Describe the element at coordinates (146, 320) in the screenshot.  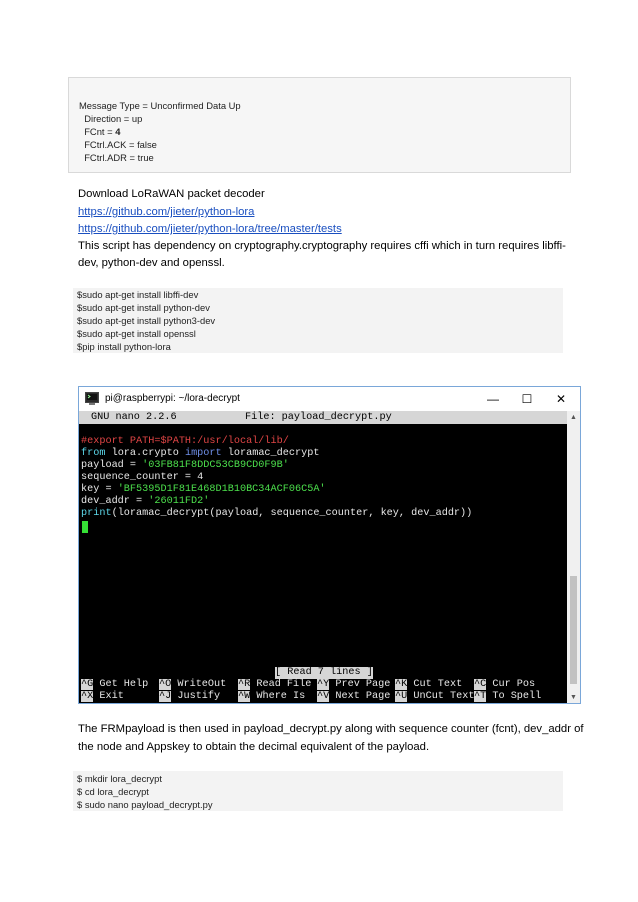
I see `install-command: $sudo apt-get install python3-dev` at that location.